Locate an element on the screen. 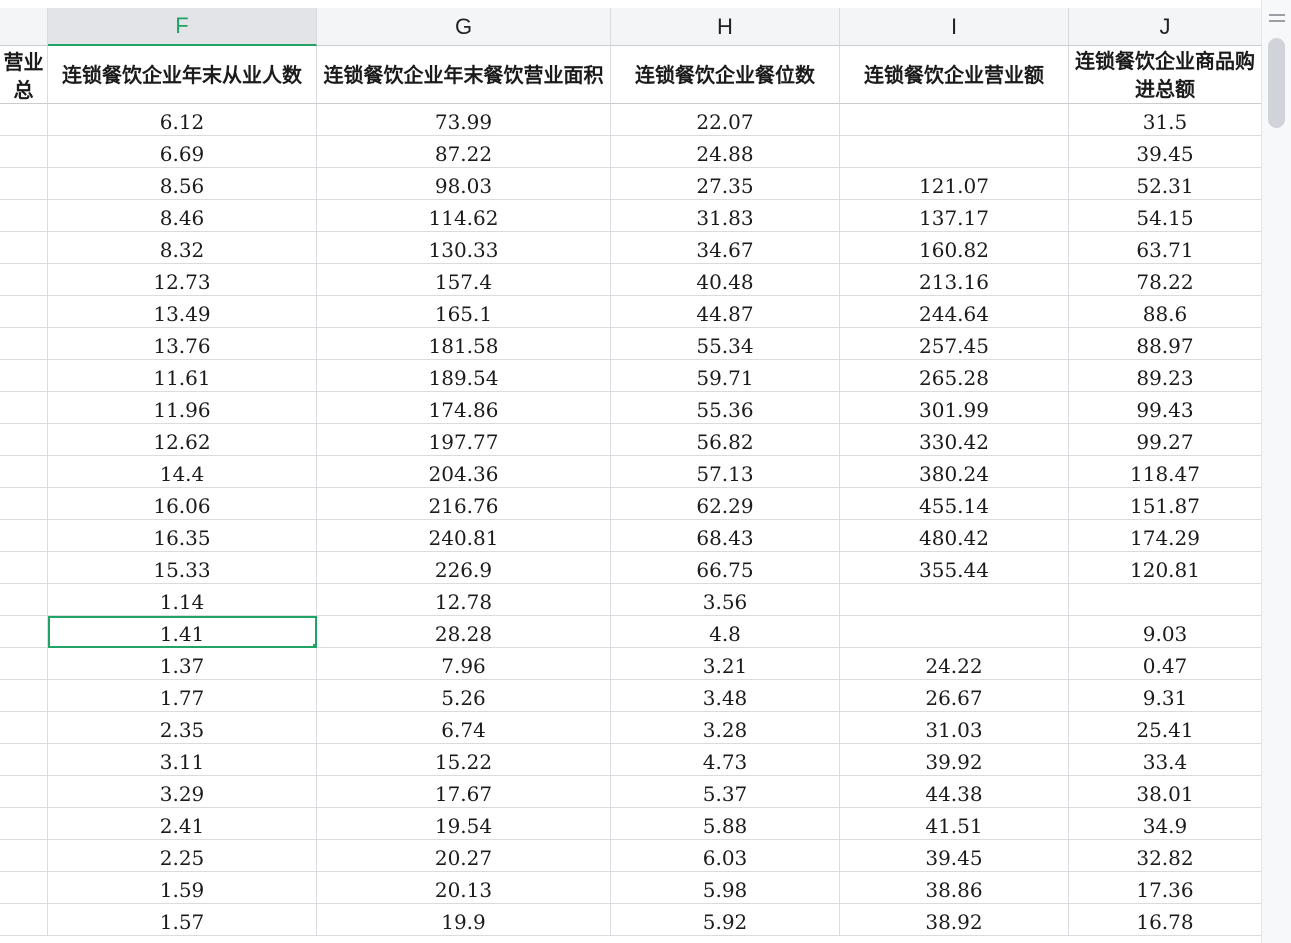 The width and height of the screenshot is (1291, 943). cell-j: 31.5 is located at coordinates (1165, 120).